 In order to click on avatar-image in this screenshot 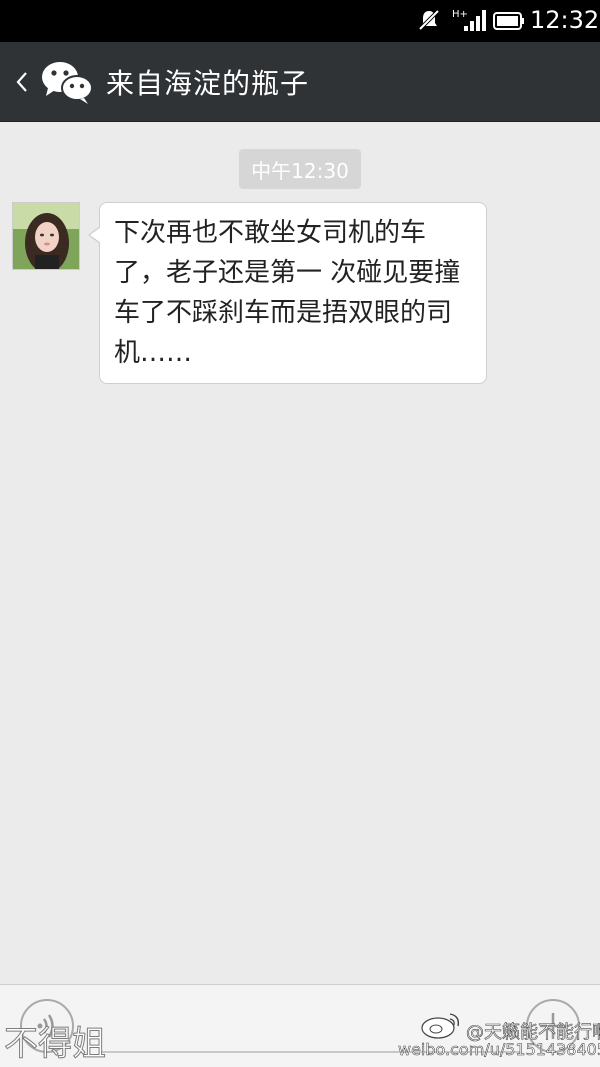, I will do `click(46, 236)`.